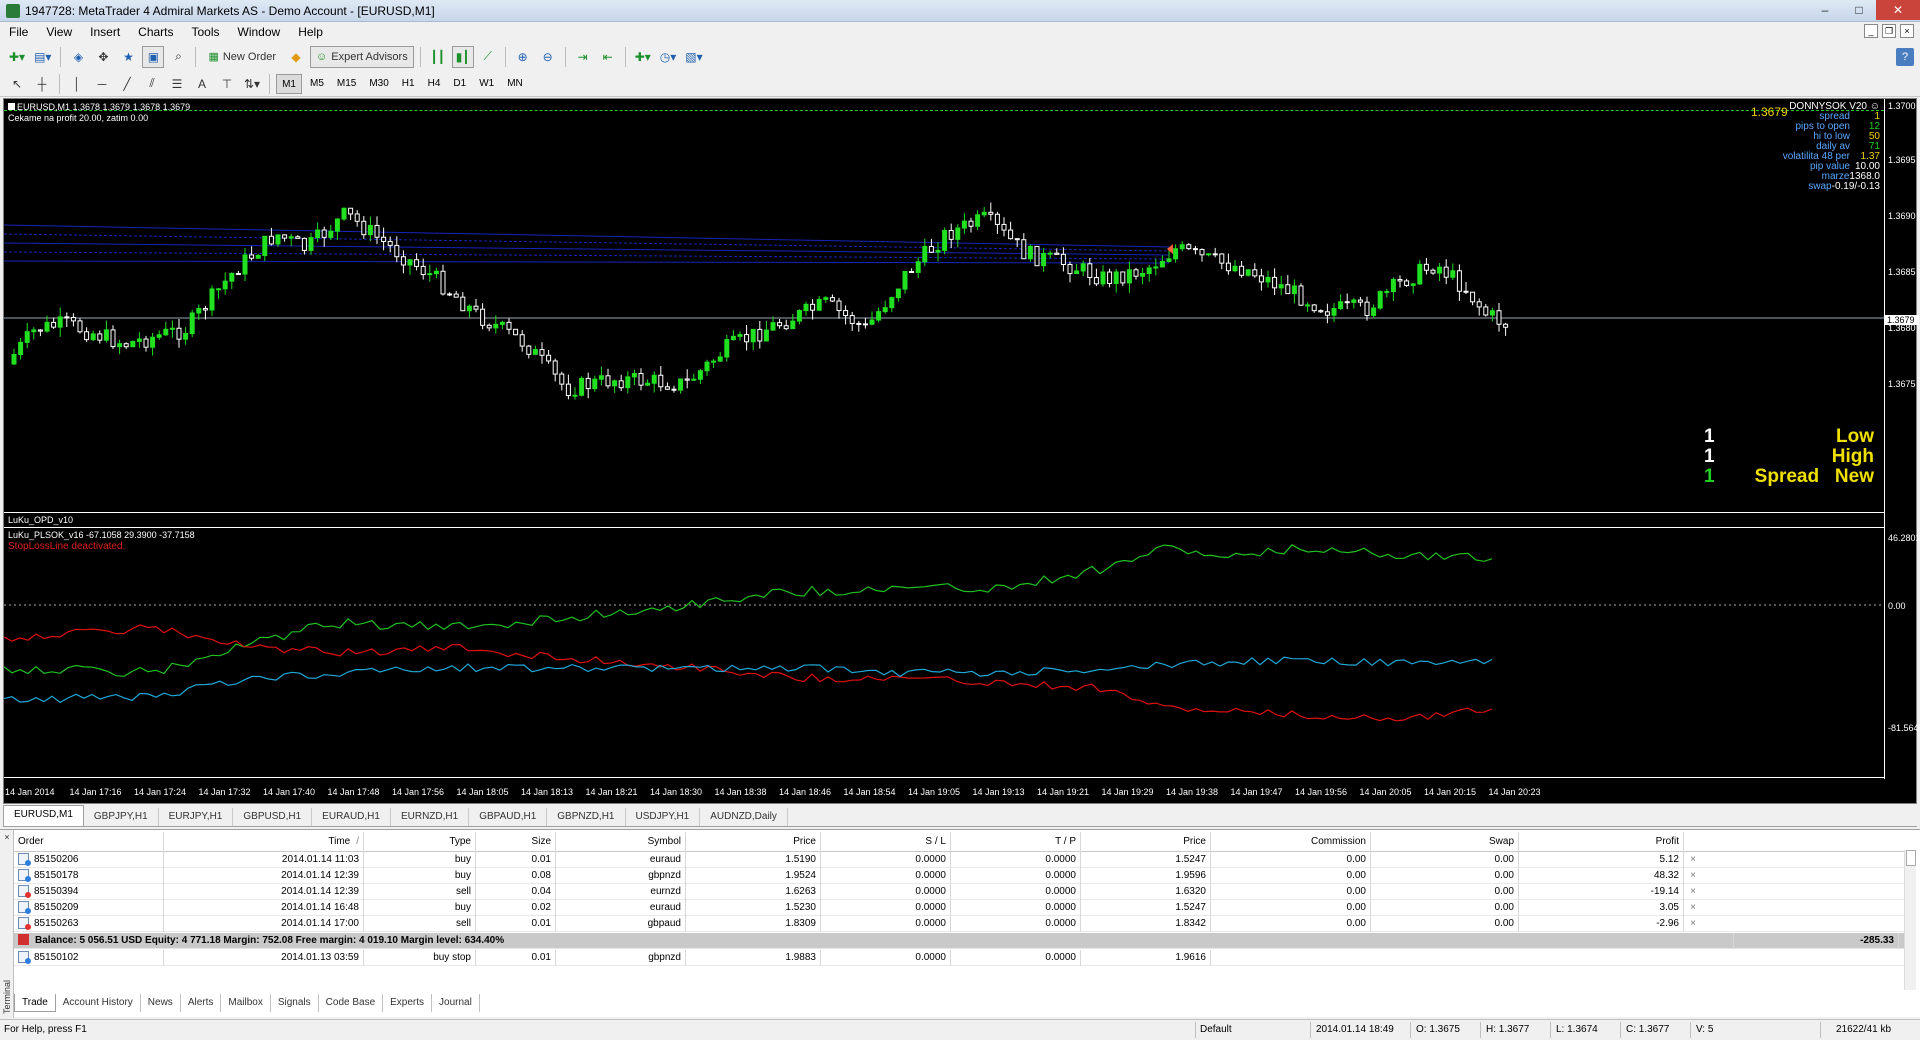  What do you see at coordinates (296, 57) in the screenshot?
I see `metaeditor-icon: ◆` at bounding box center [296, 57].